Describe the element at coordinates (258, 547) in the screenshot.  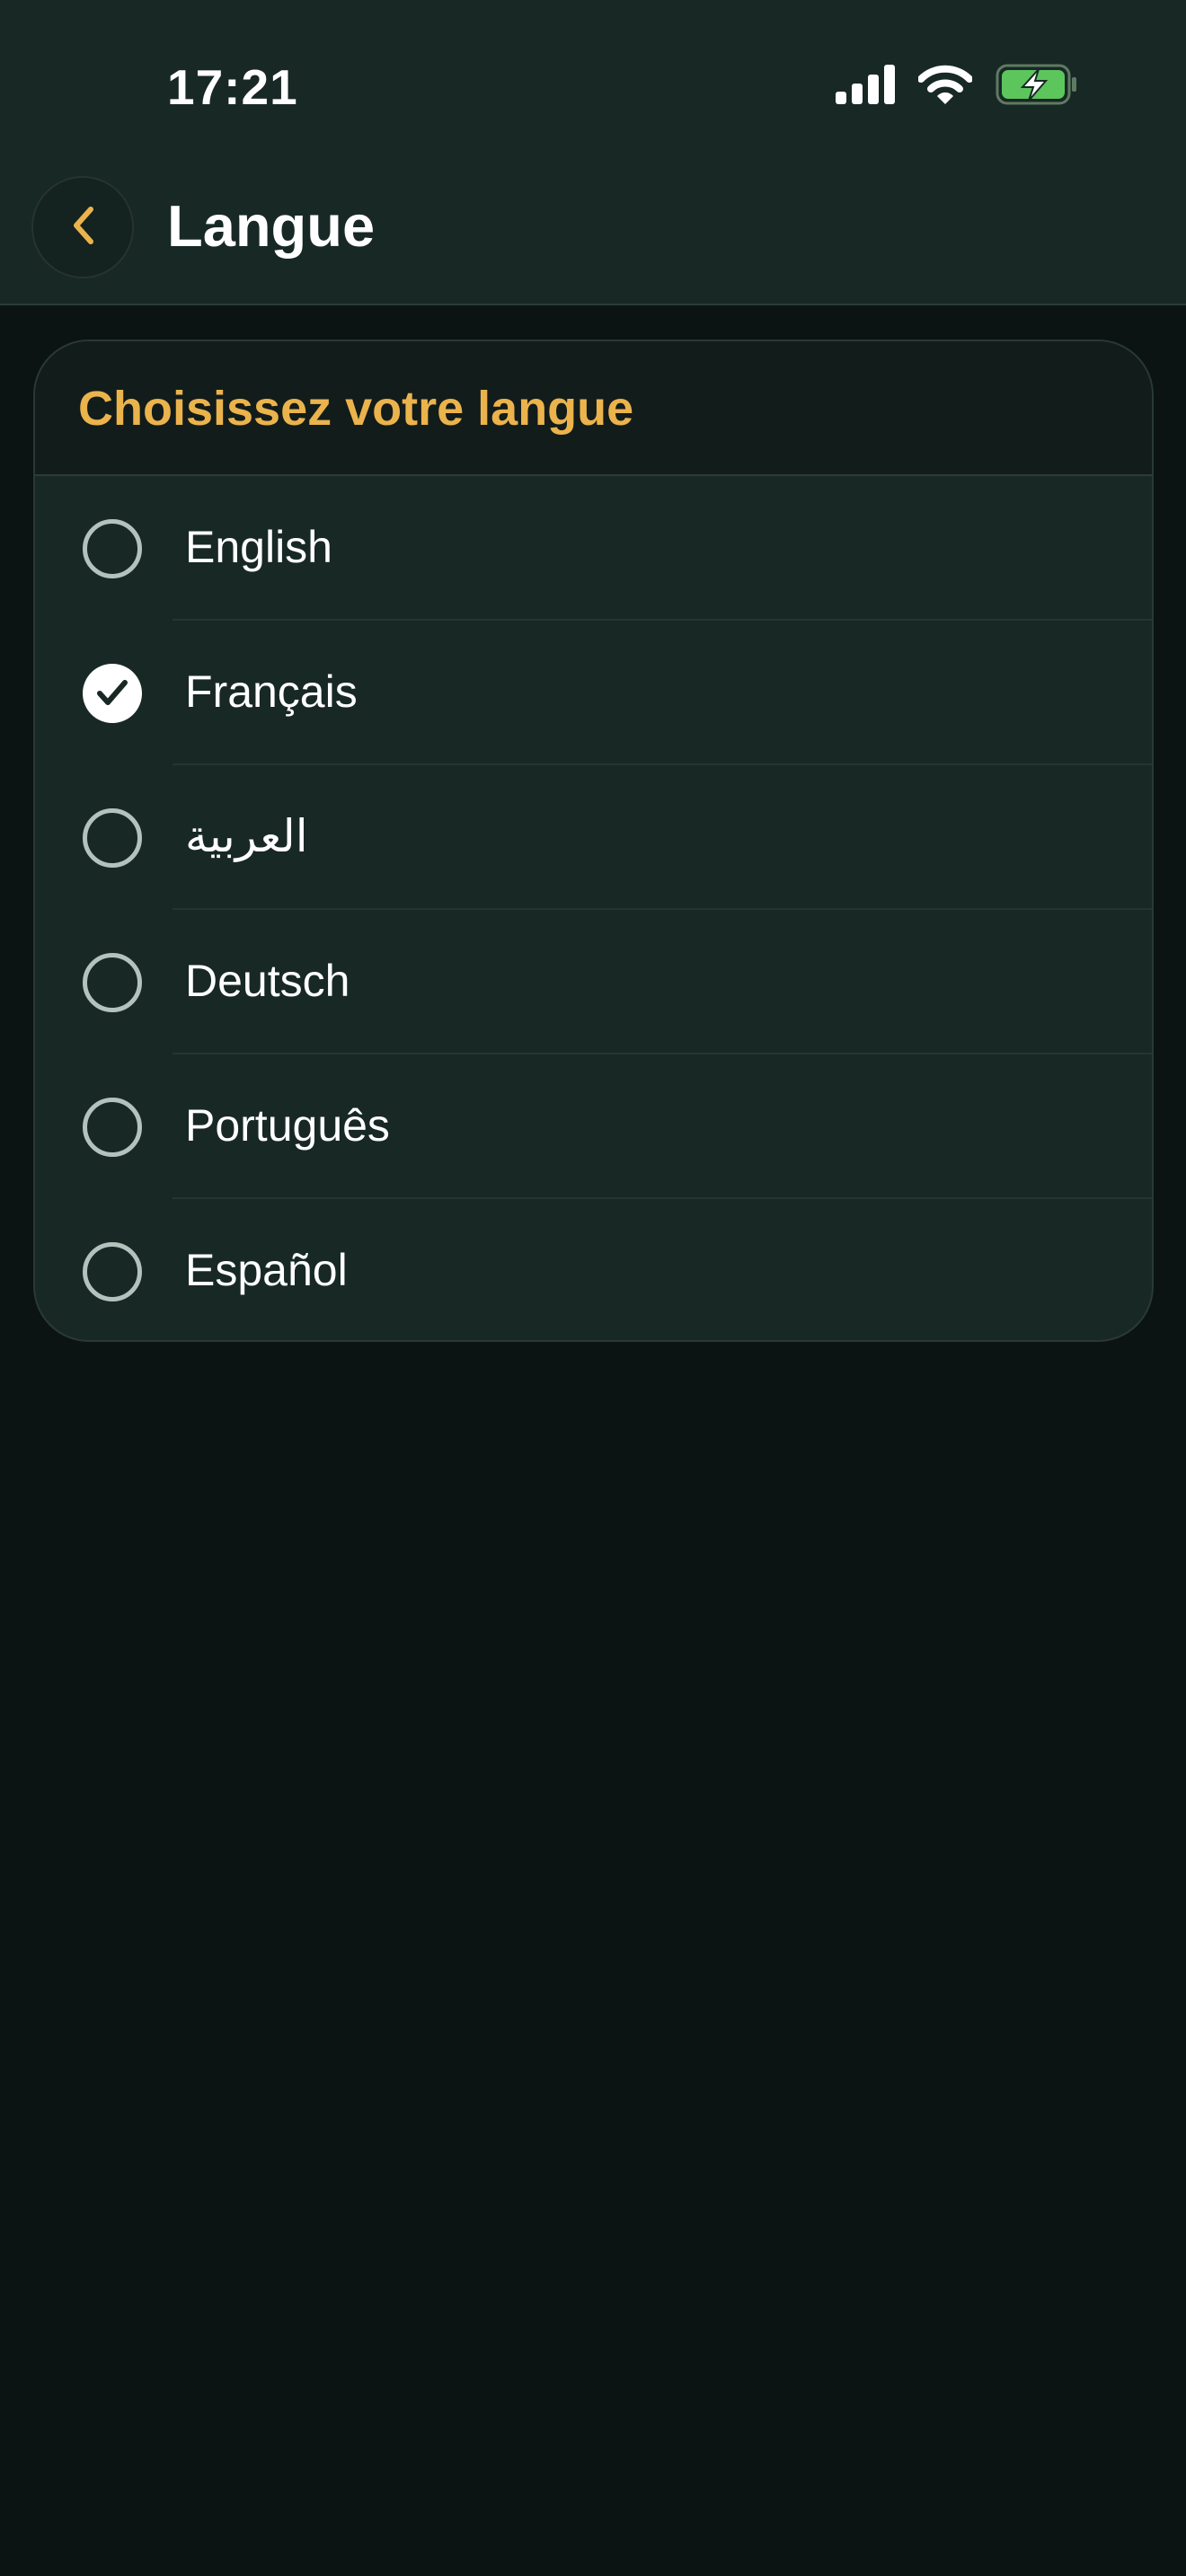
I see `language-option-label: English` at that location.